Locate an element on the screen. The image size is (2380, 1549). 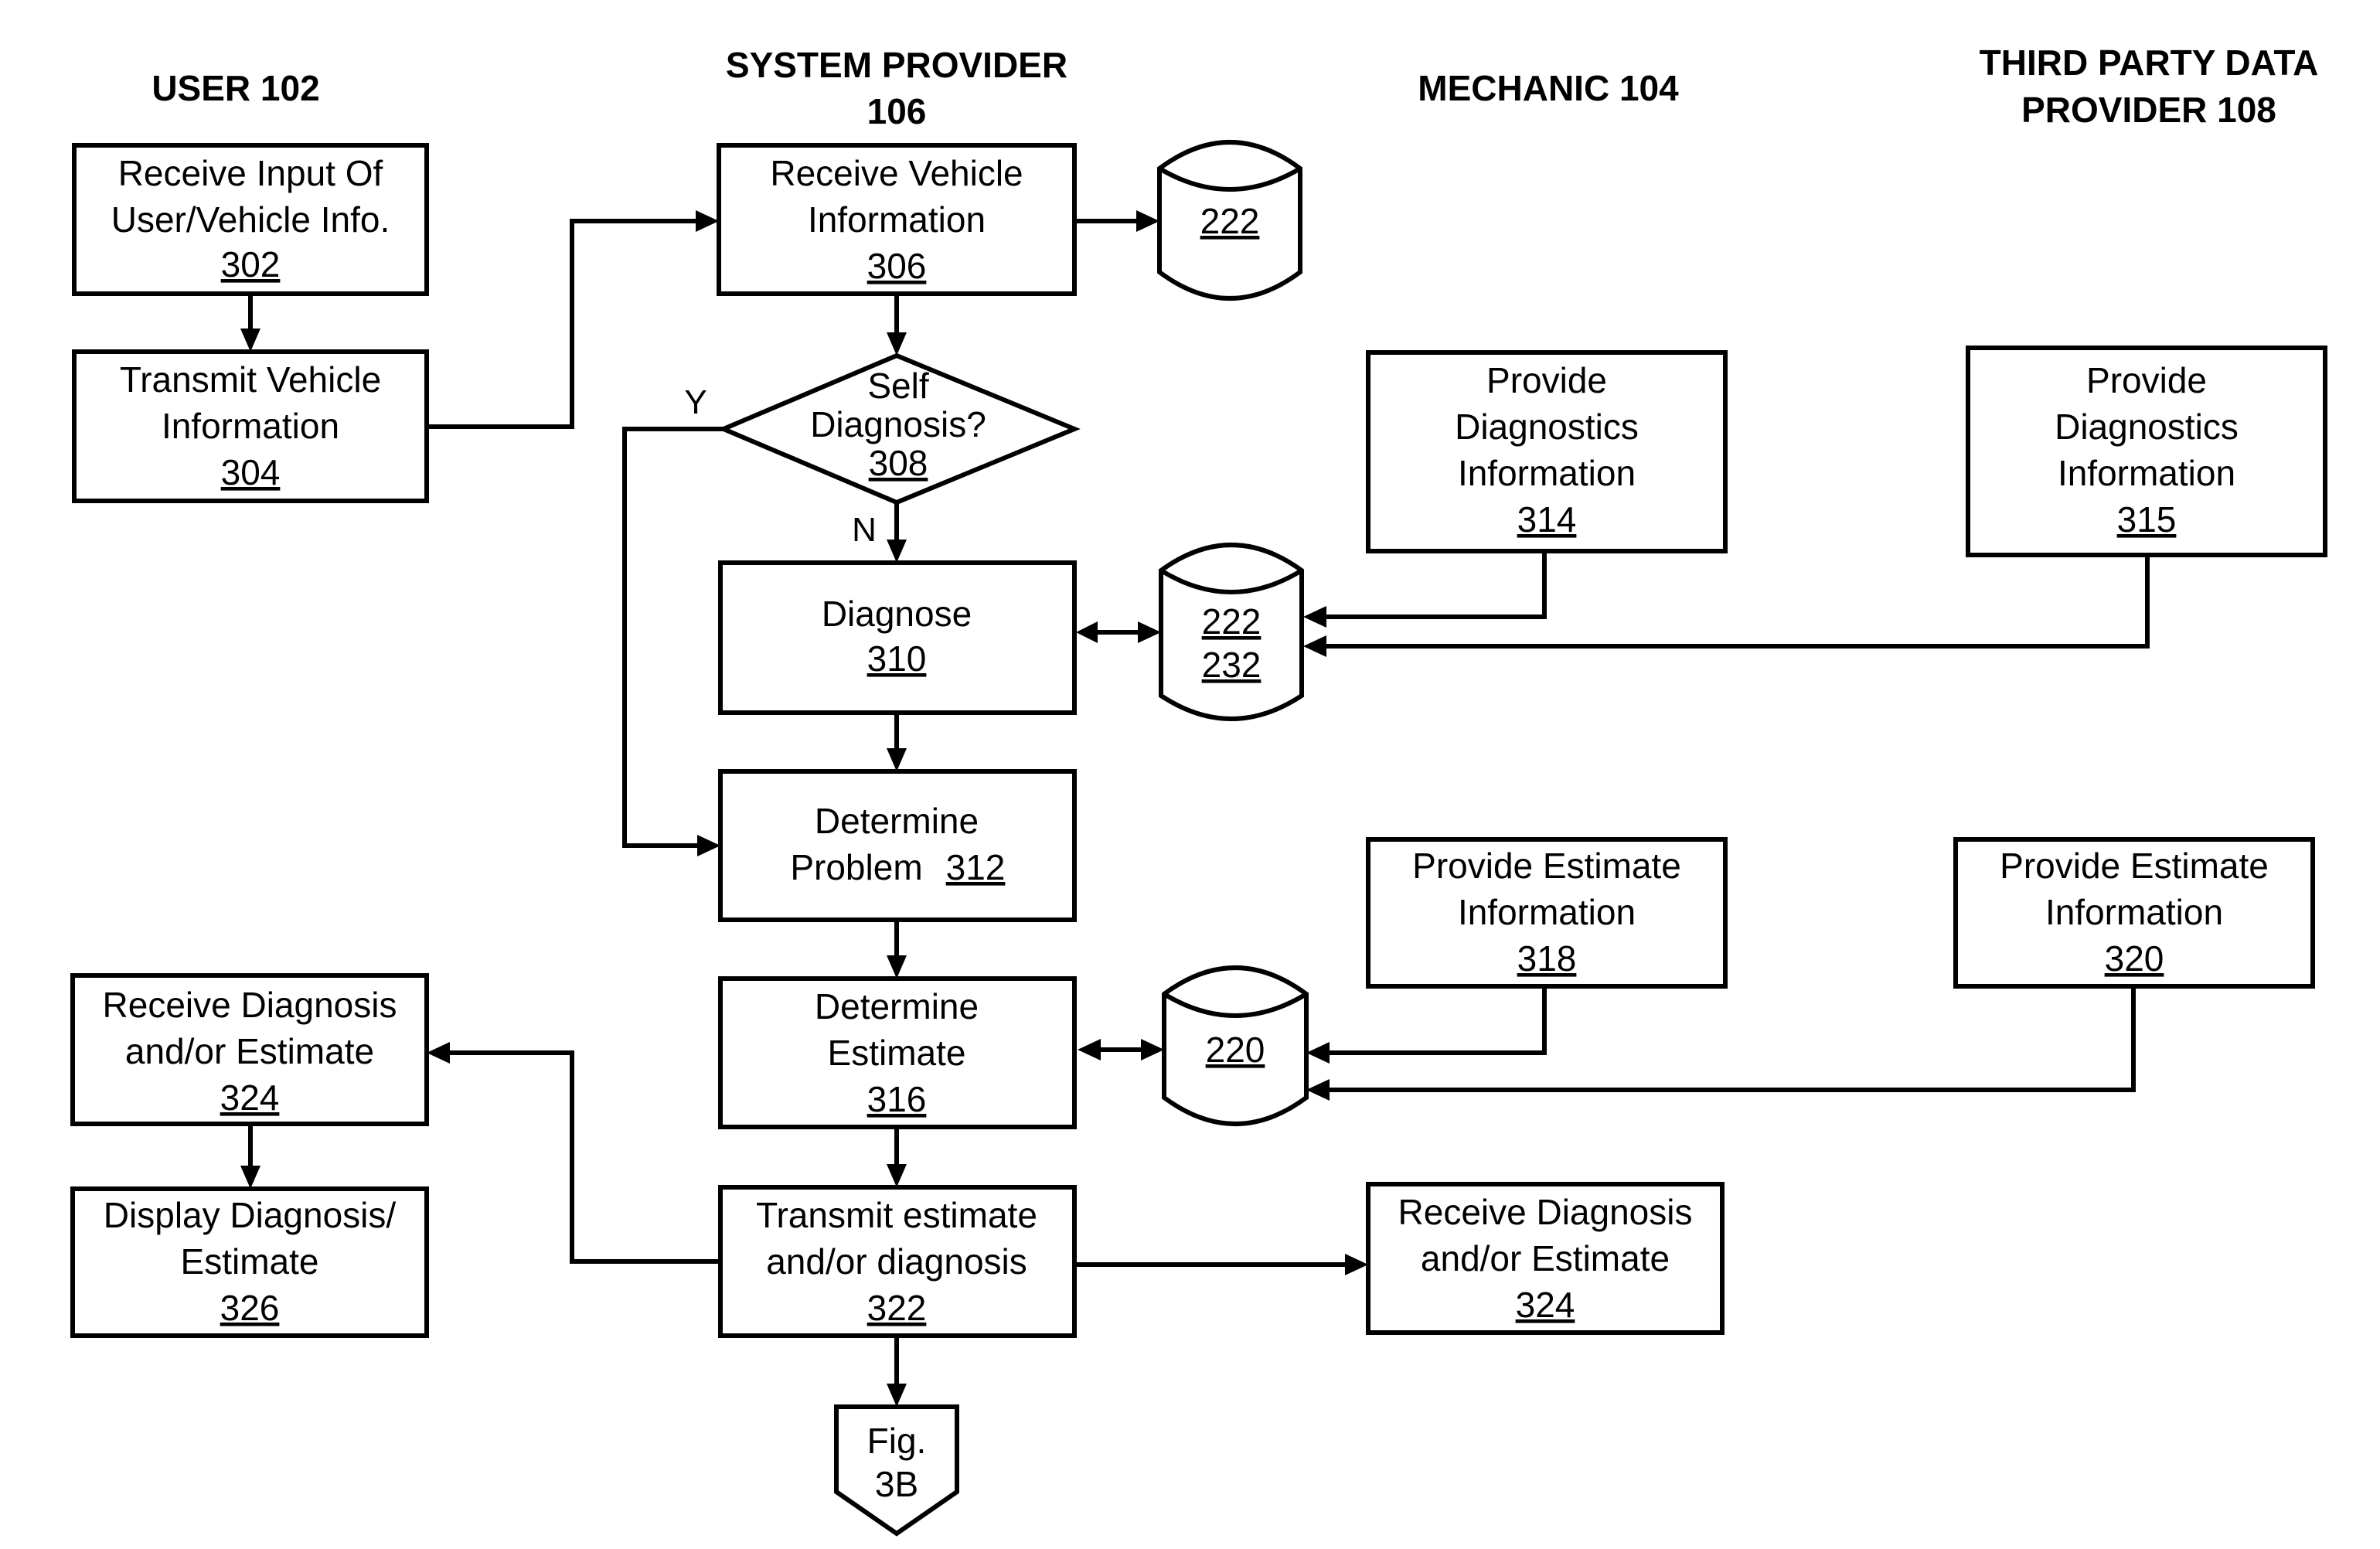
step-label-line: and/or diagnosis is located at coordinates (896, 1261).